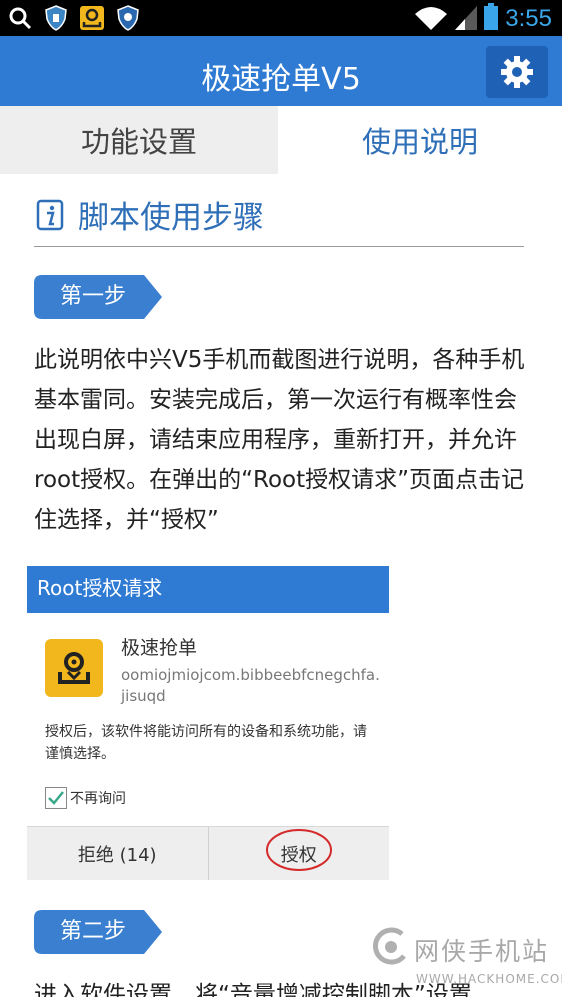 This screenshot has height=997, width=562. I want to click on section-header: 脚本使用步骤, so click(150, 214).